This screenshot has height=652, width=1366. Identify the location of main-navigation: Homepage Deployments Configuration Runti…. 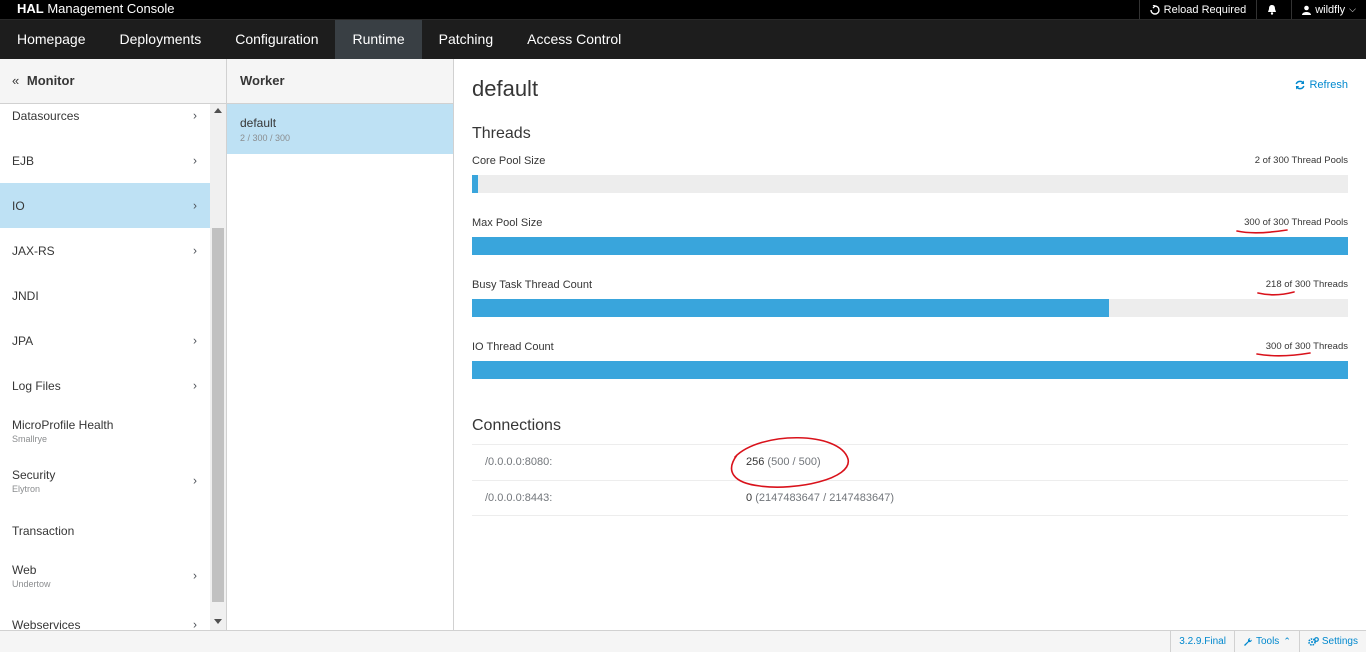
(683, 39).